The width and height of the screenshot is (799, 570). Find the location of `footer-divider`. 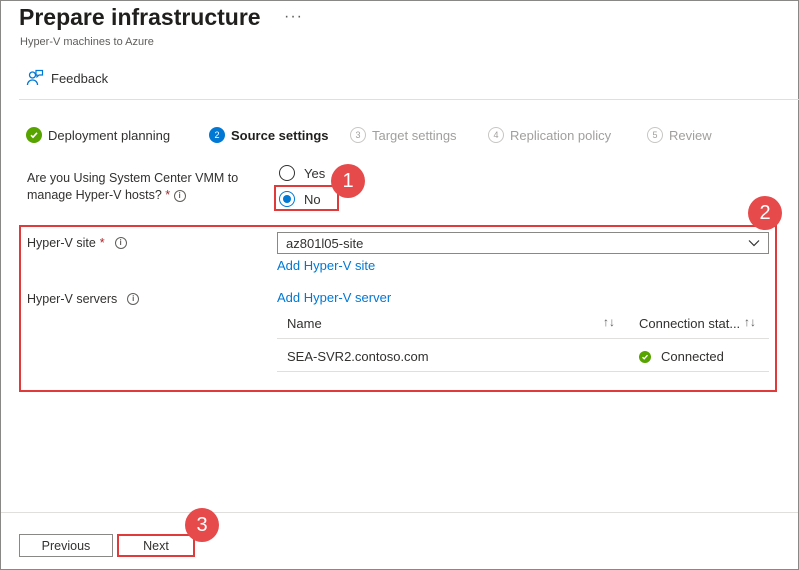

footer-divider is located at coordinates (399, 512).